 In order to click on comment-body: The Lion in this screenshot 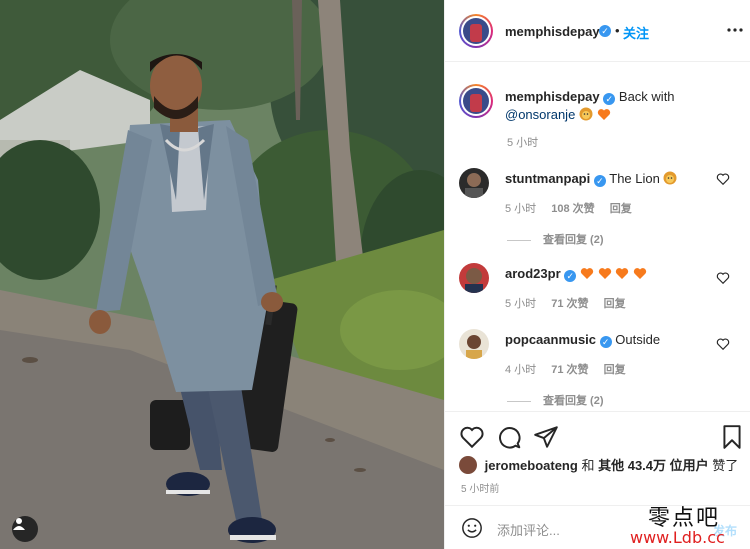, I will do `click(634, 178)`.